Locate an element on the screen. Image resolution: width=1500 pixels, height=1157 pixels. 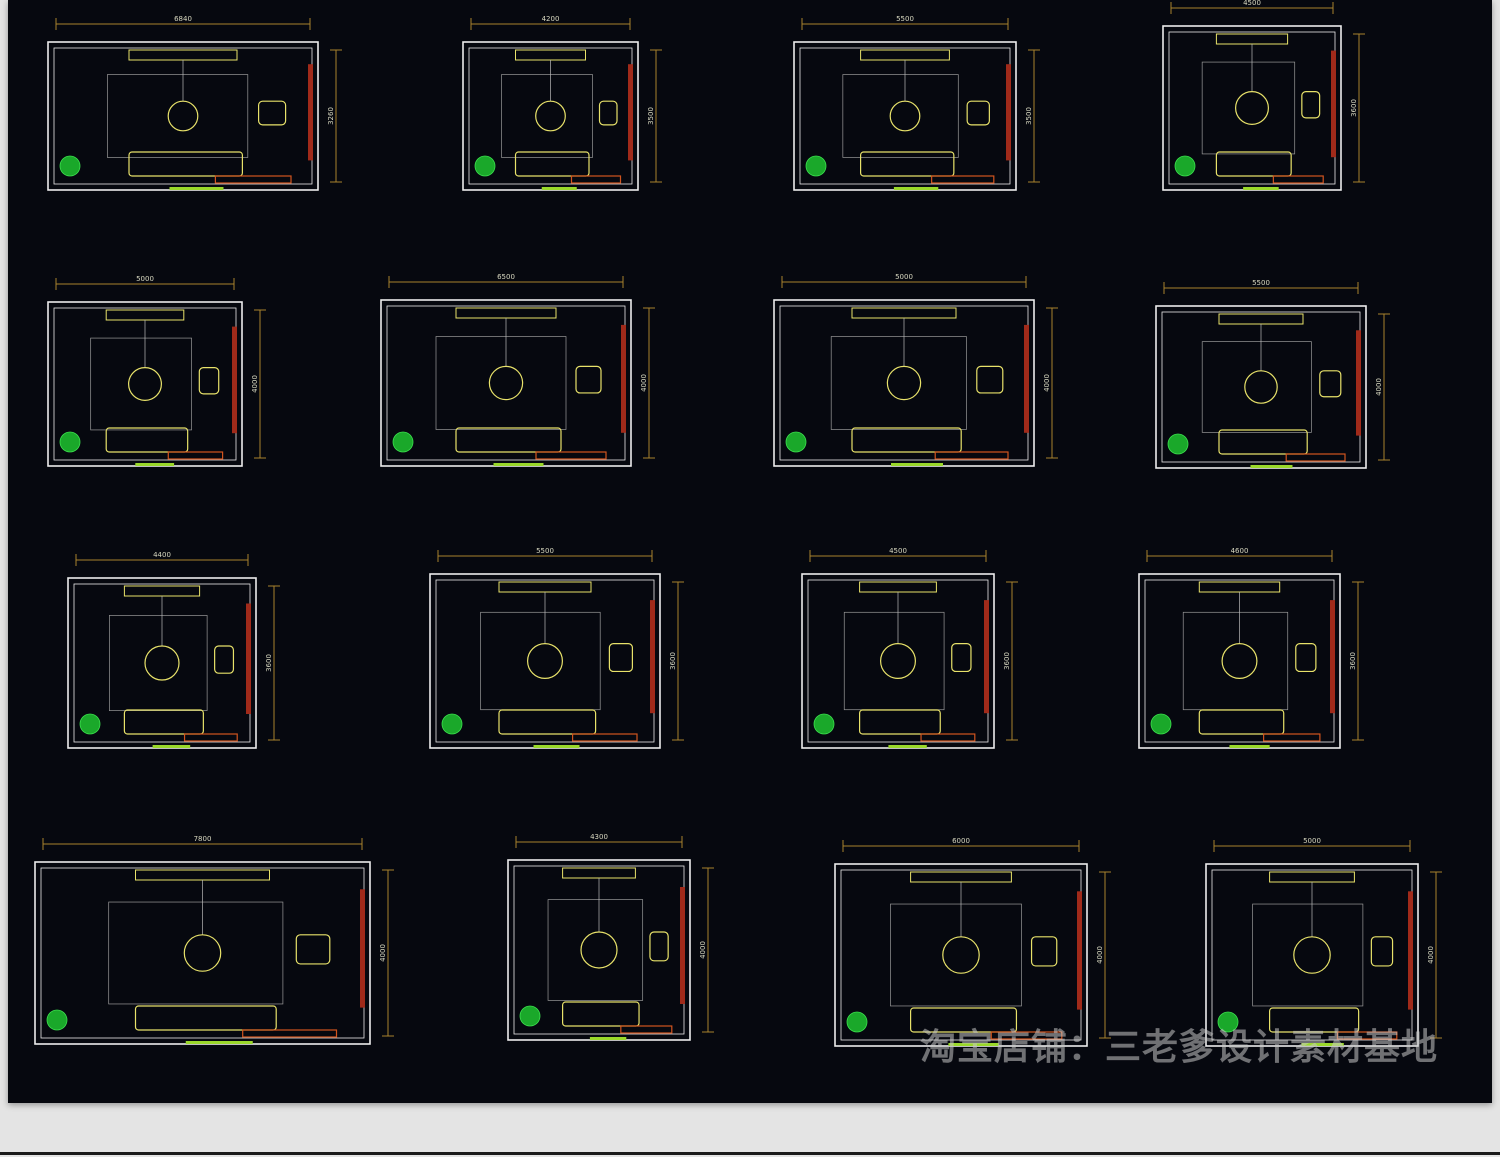
floor-plan-2: 4200 3500 is located at coordinates (562, 103).